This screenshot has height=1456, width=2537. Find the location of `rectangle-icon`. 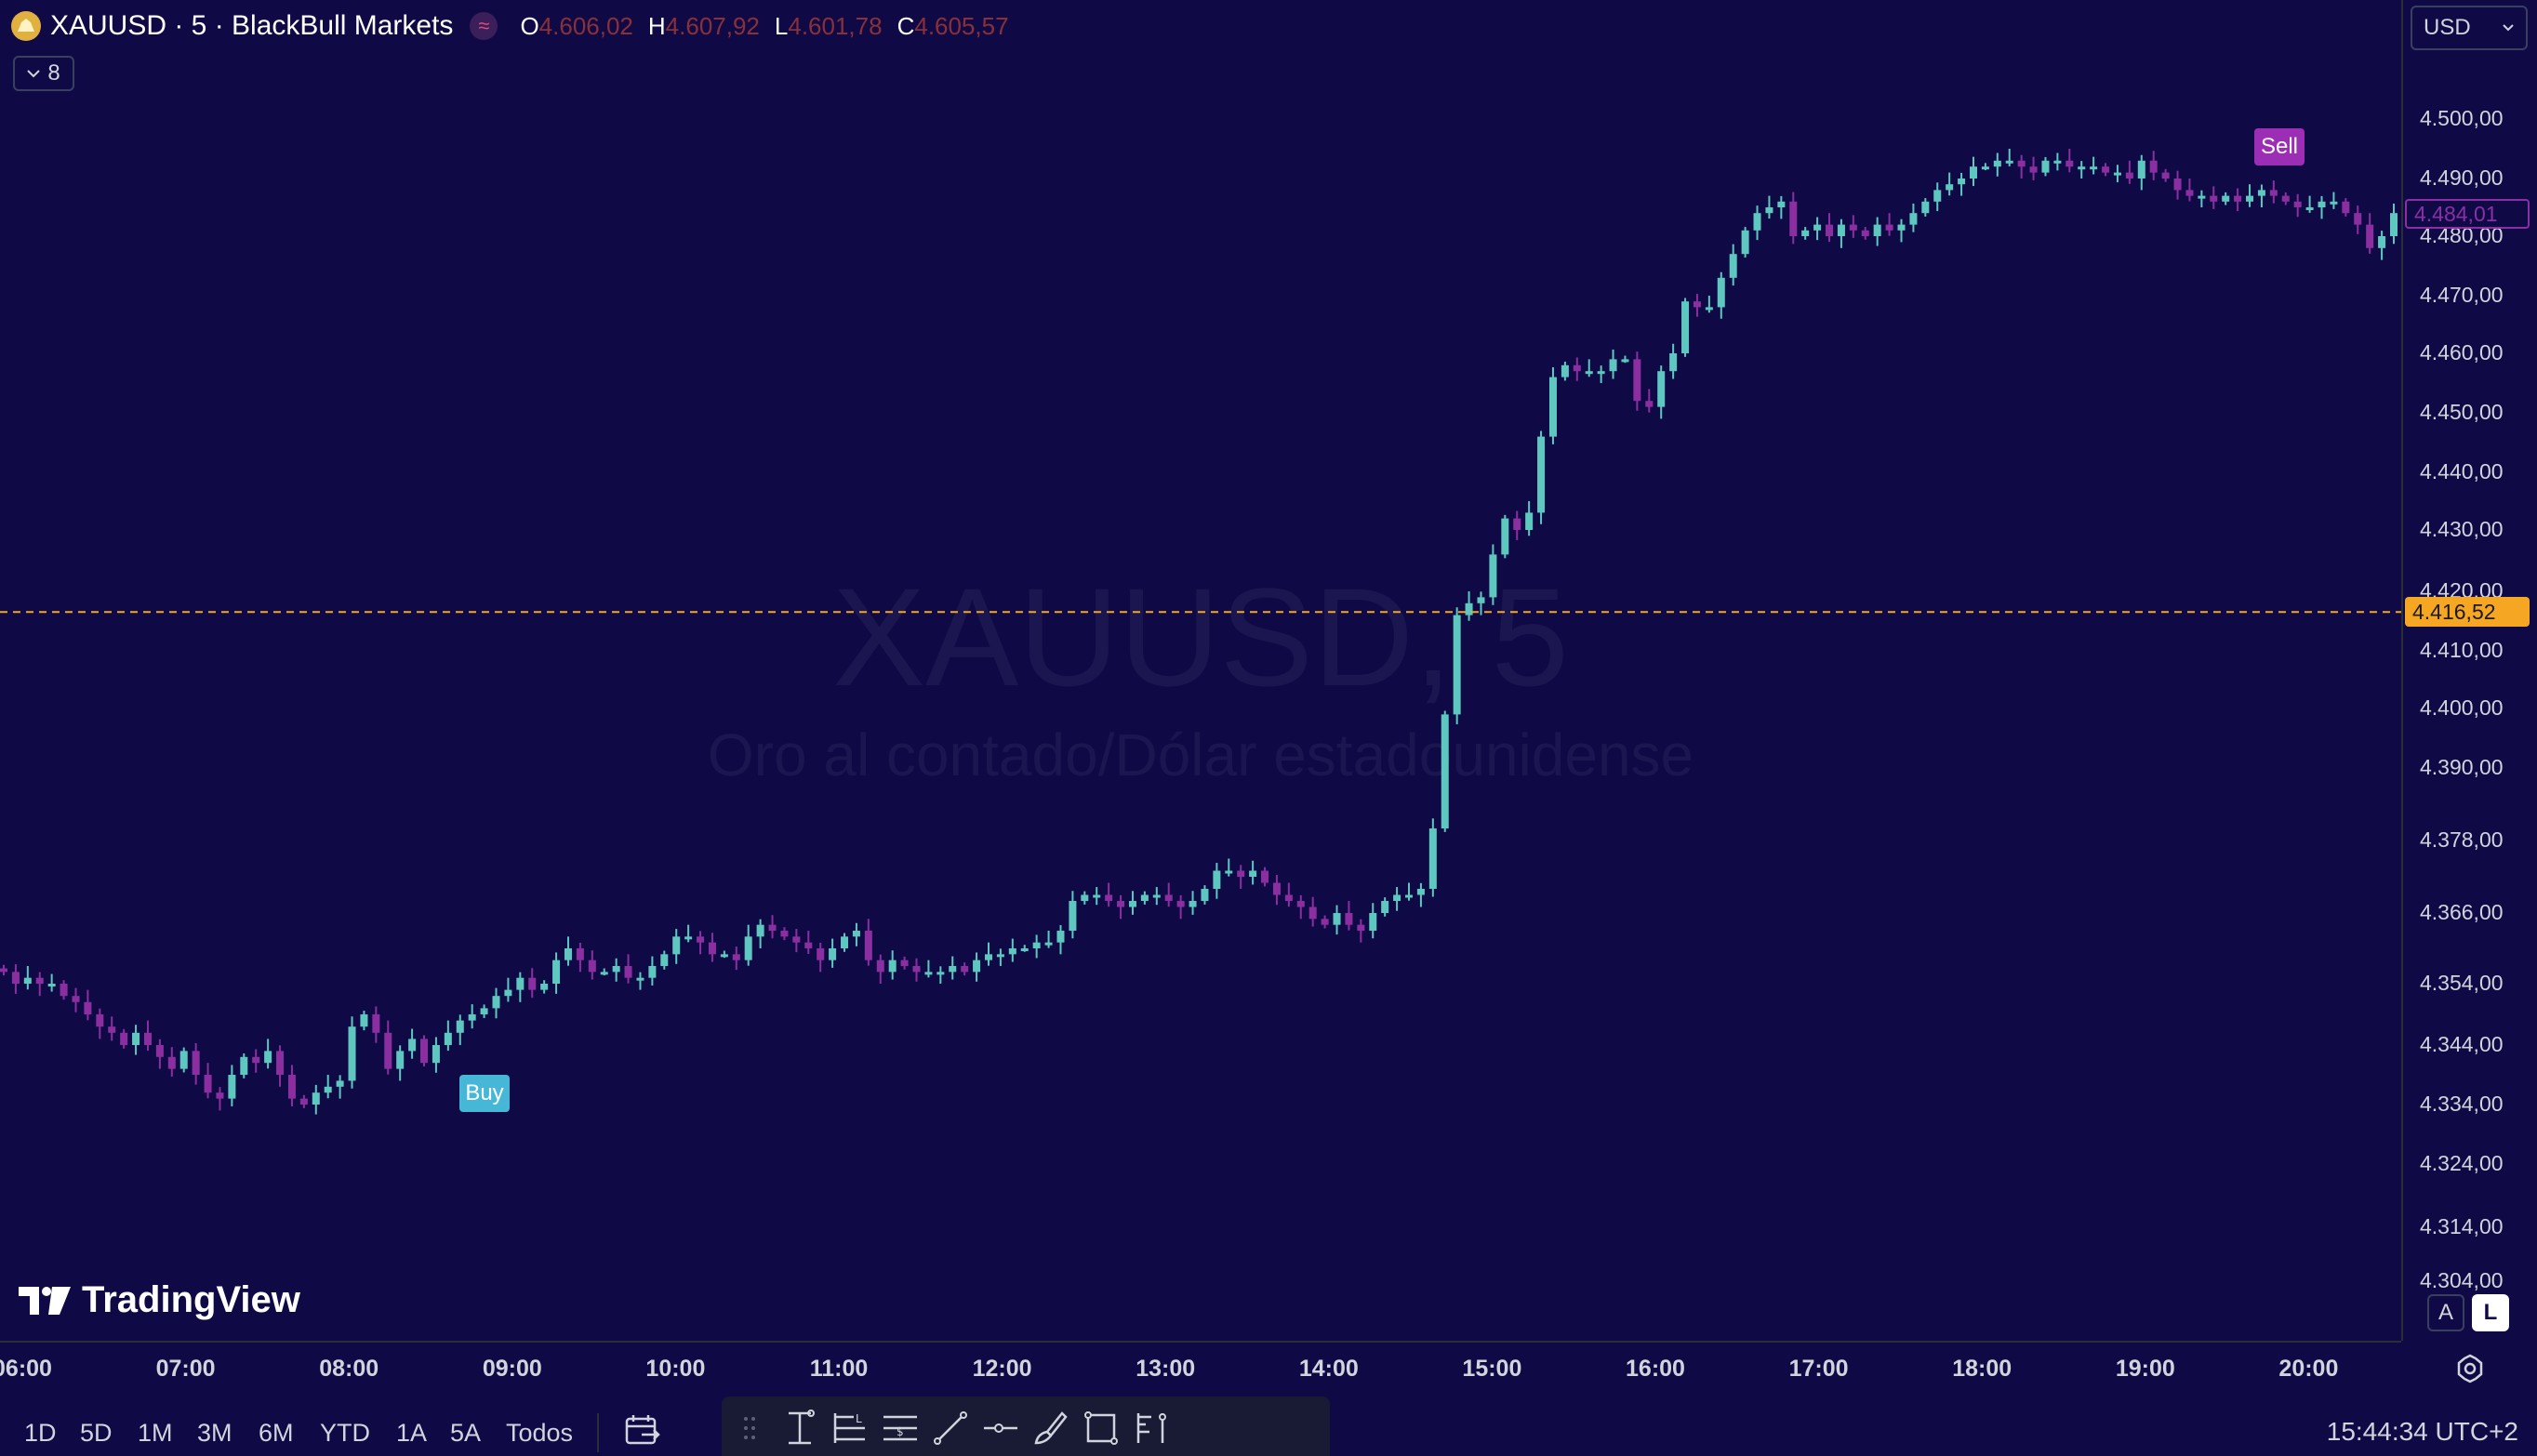

rectangle-icon is located at coordinates (1101, 1428).